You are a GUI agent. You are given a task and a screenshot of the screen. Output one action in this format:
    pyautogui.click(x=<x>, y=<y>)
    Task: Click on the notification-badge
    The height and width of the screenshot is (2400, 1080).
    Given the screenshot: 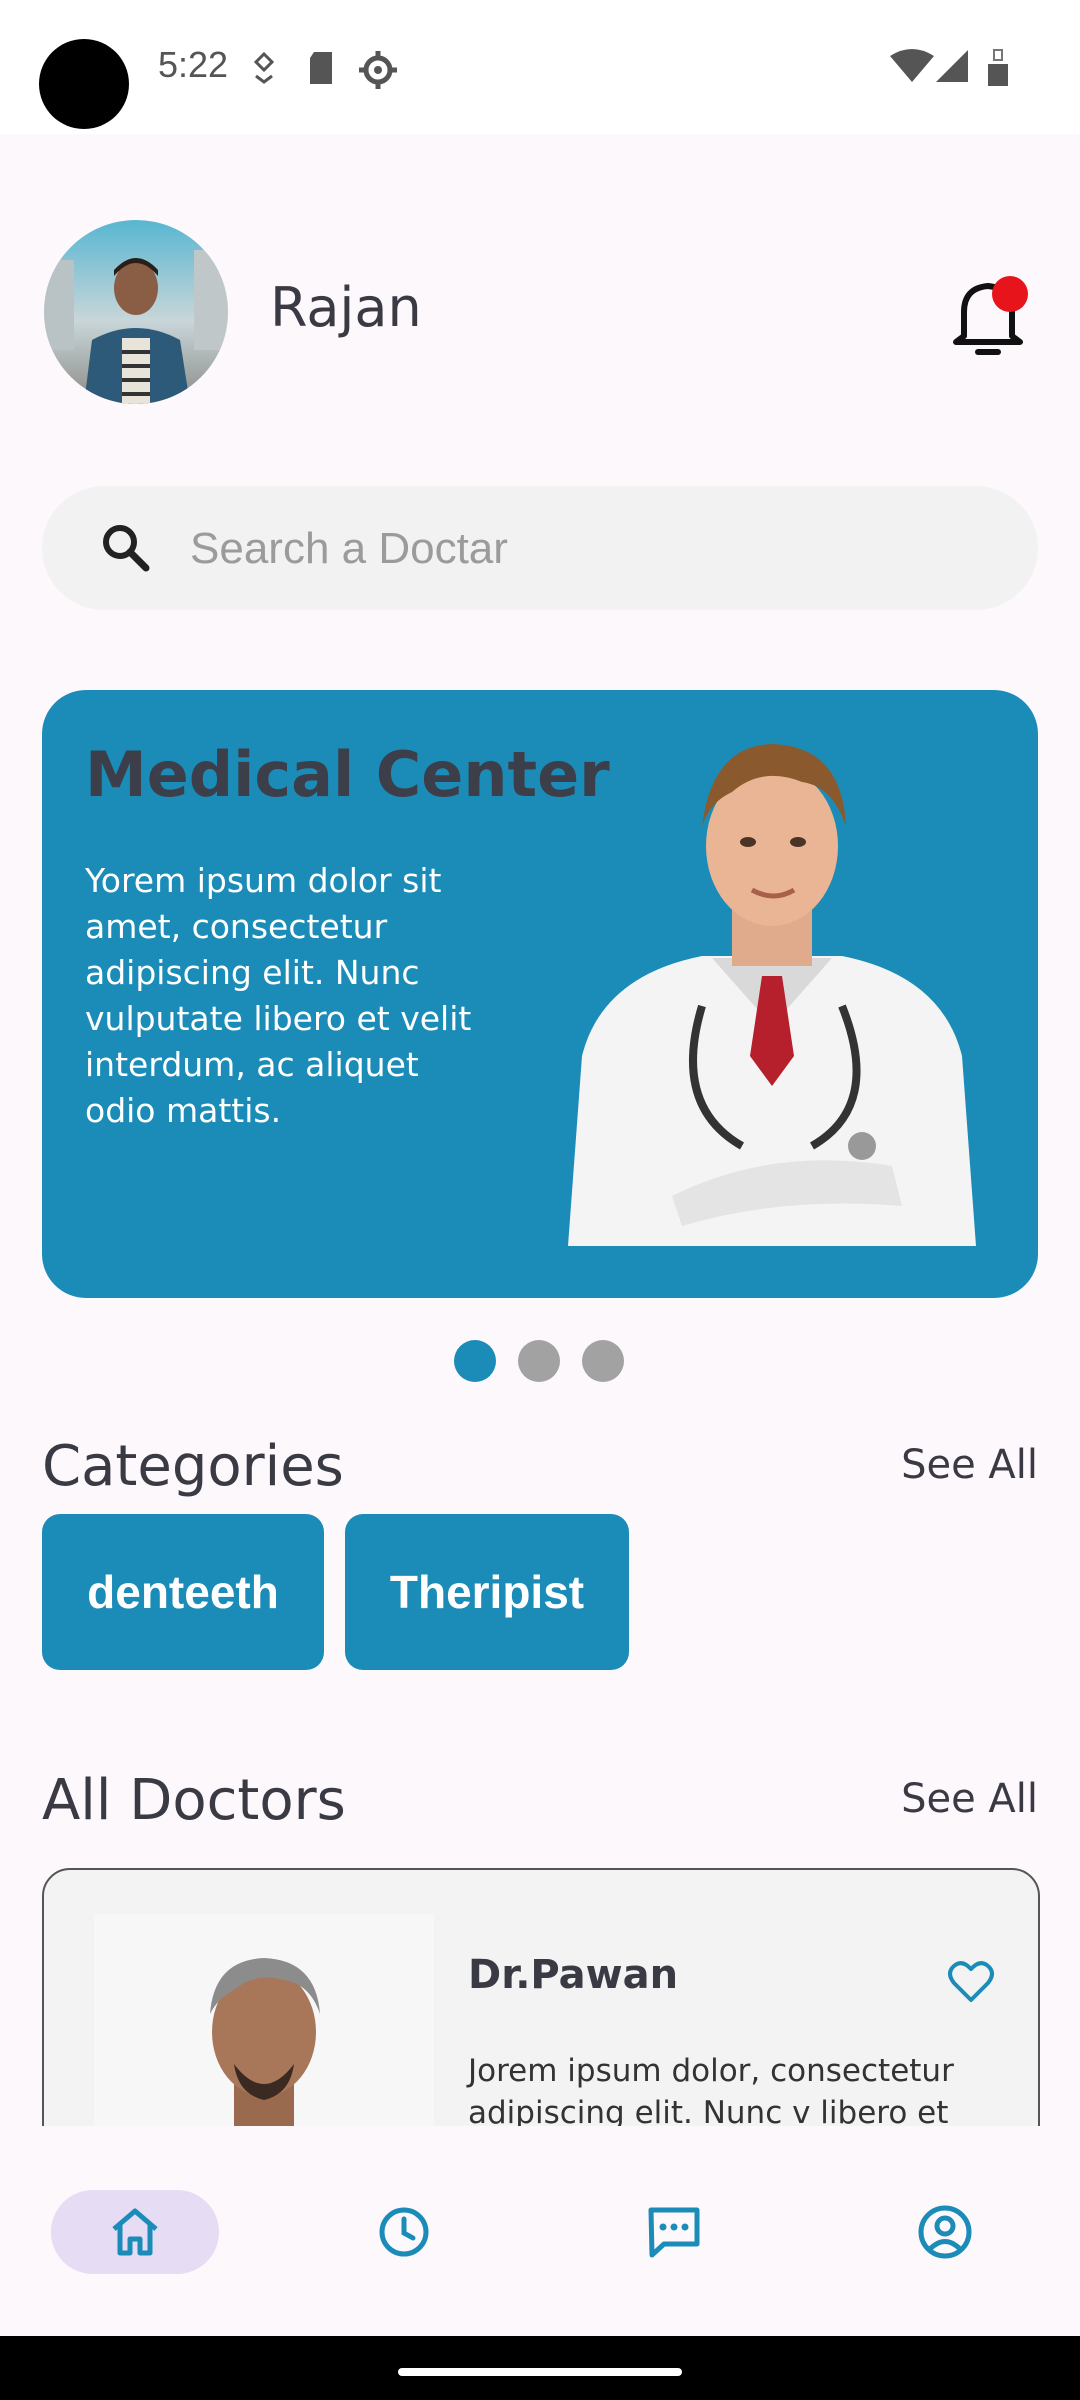 What is the action you would take?
    pyautogui.click(x=1010, y=294)
    